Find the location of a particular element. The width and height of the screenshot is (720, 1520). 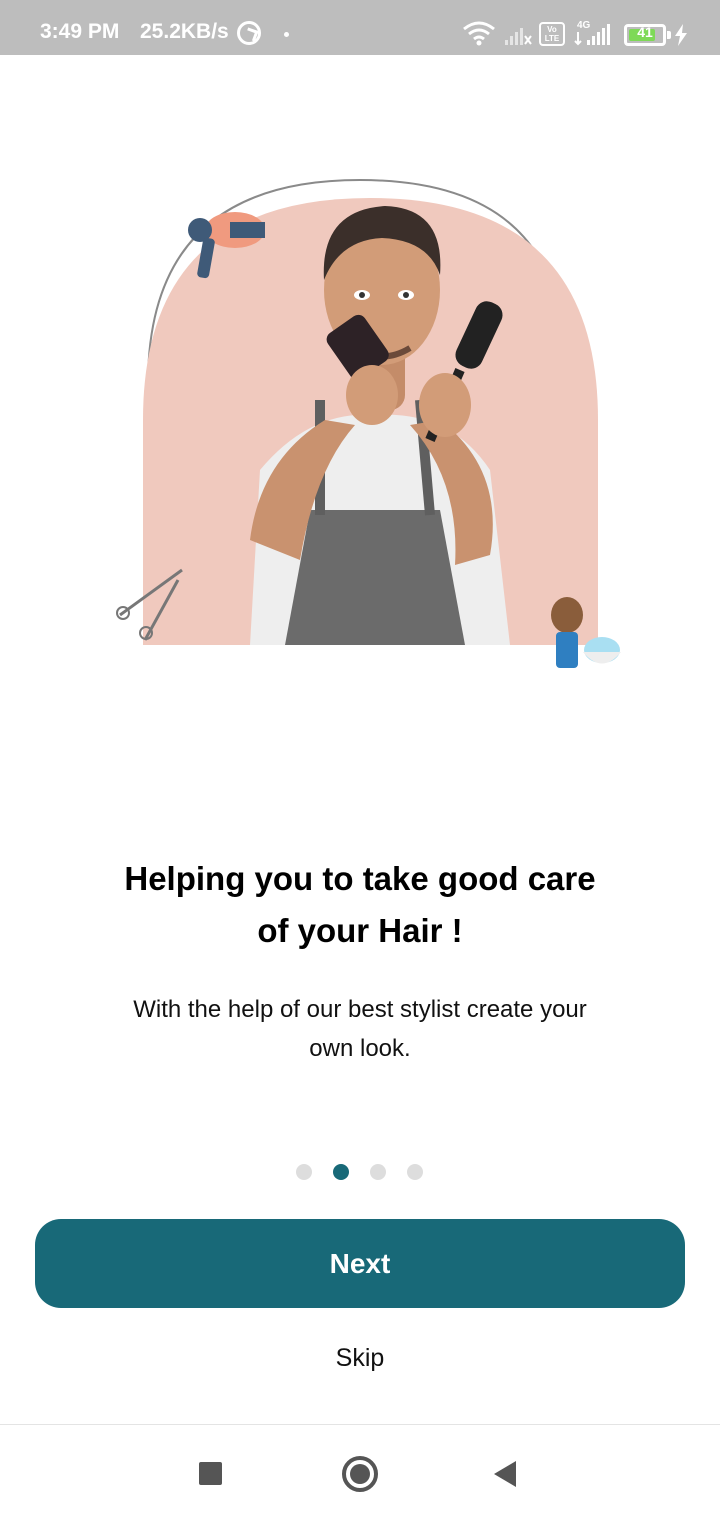

page-dot-2-active is located at coordinates (340, 1172).